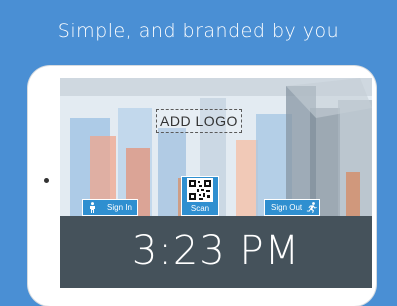 The image size is (397, 306). What do you see at coordinates (200, 208) in the screenshot?
I see `scan-label: Scan` at bounding box center [200, 208].